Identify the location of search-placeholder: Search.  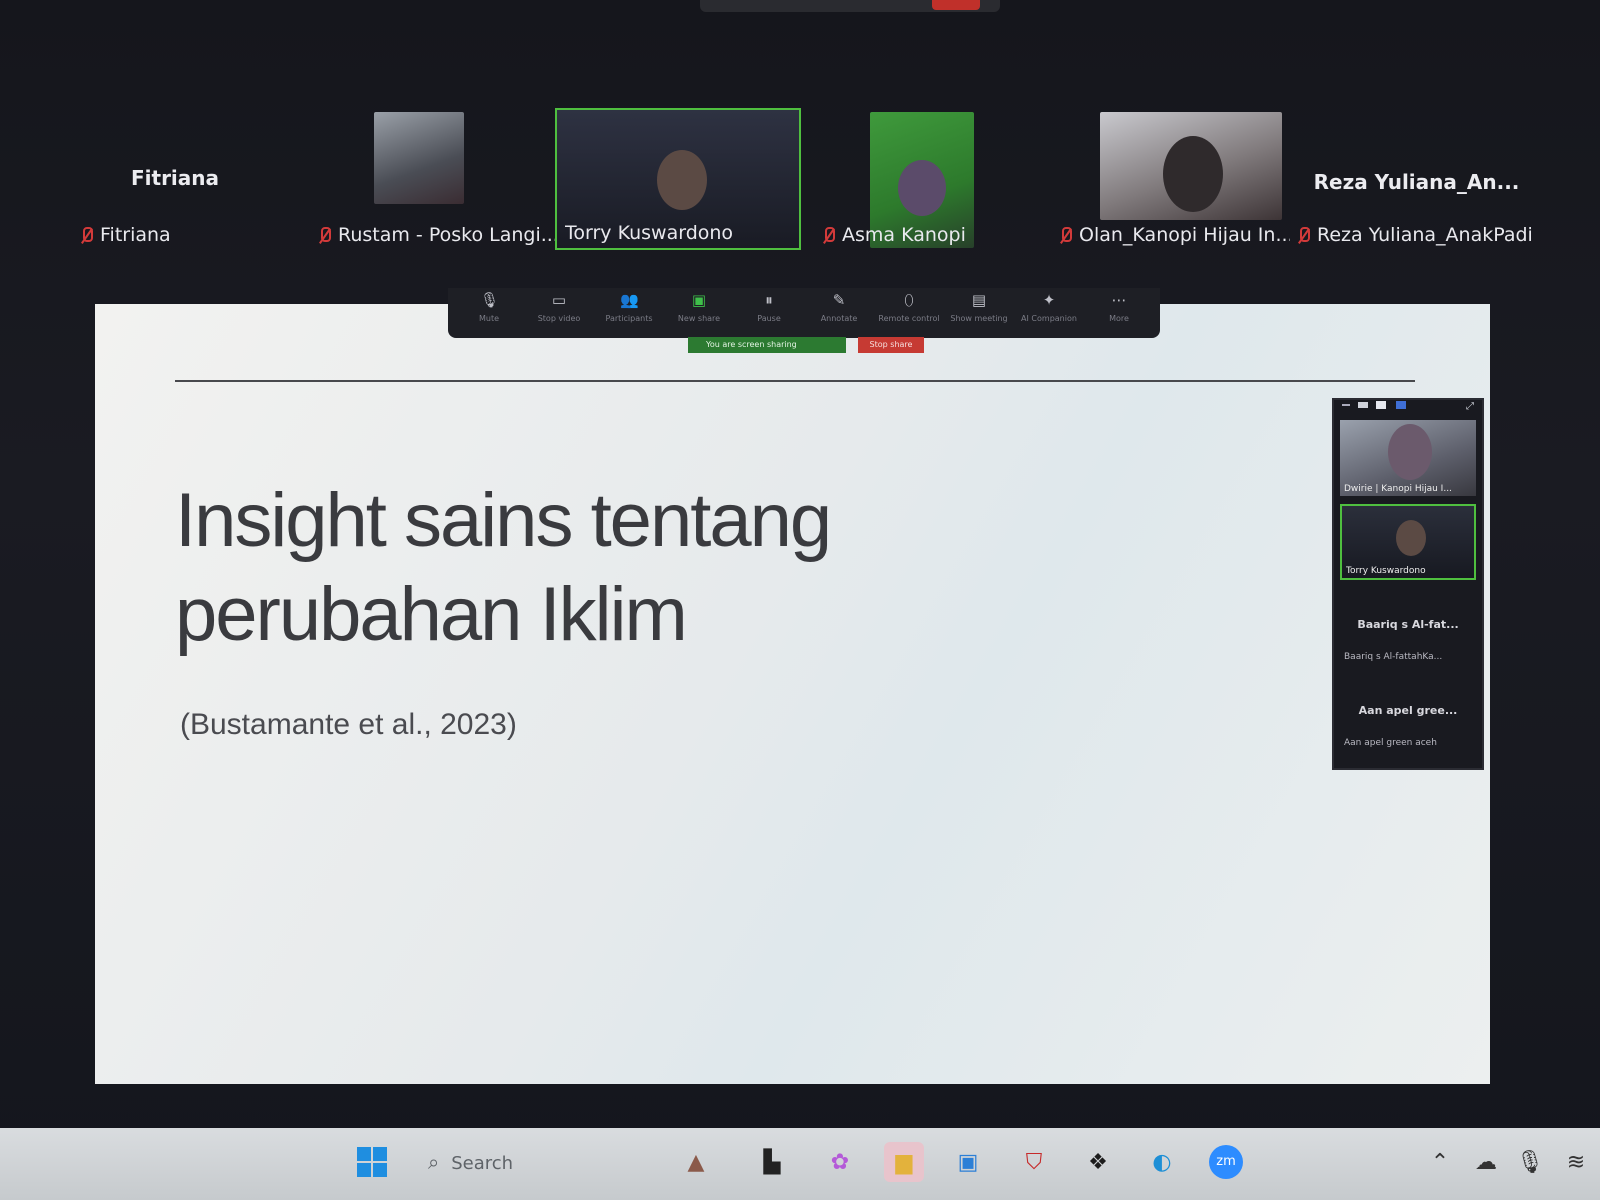
(482, 1163).